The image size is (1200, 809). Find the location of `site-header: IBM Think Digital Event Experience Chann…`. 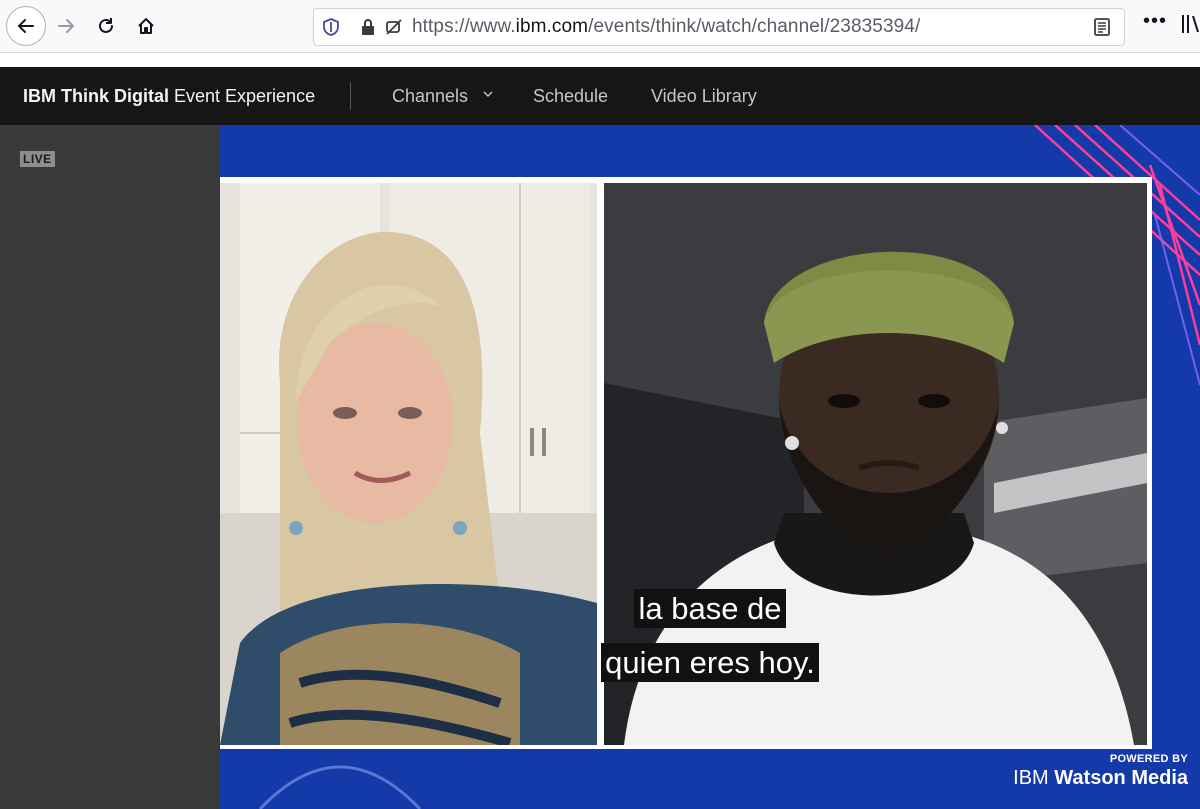

site-header: IBM Think Digital Event Experience Chann… is located at coordinates (600, 96).